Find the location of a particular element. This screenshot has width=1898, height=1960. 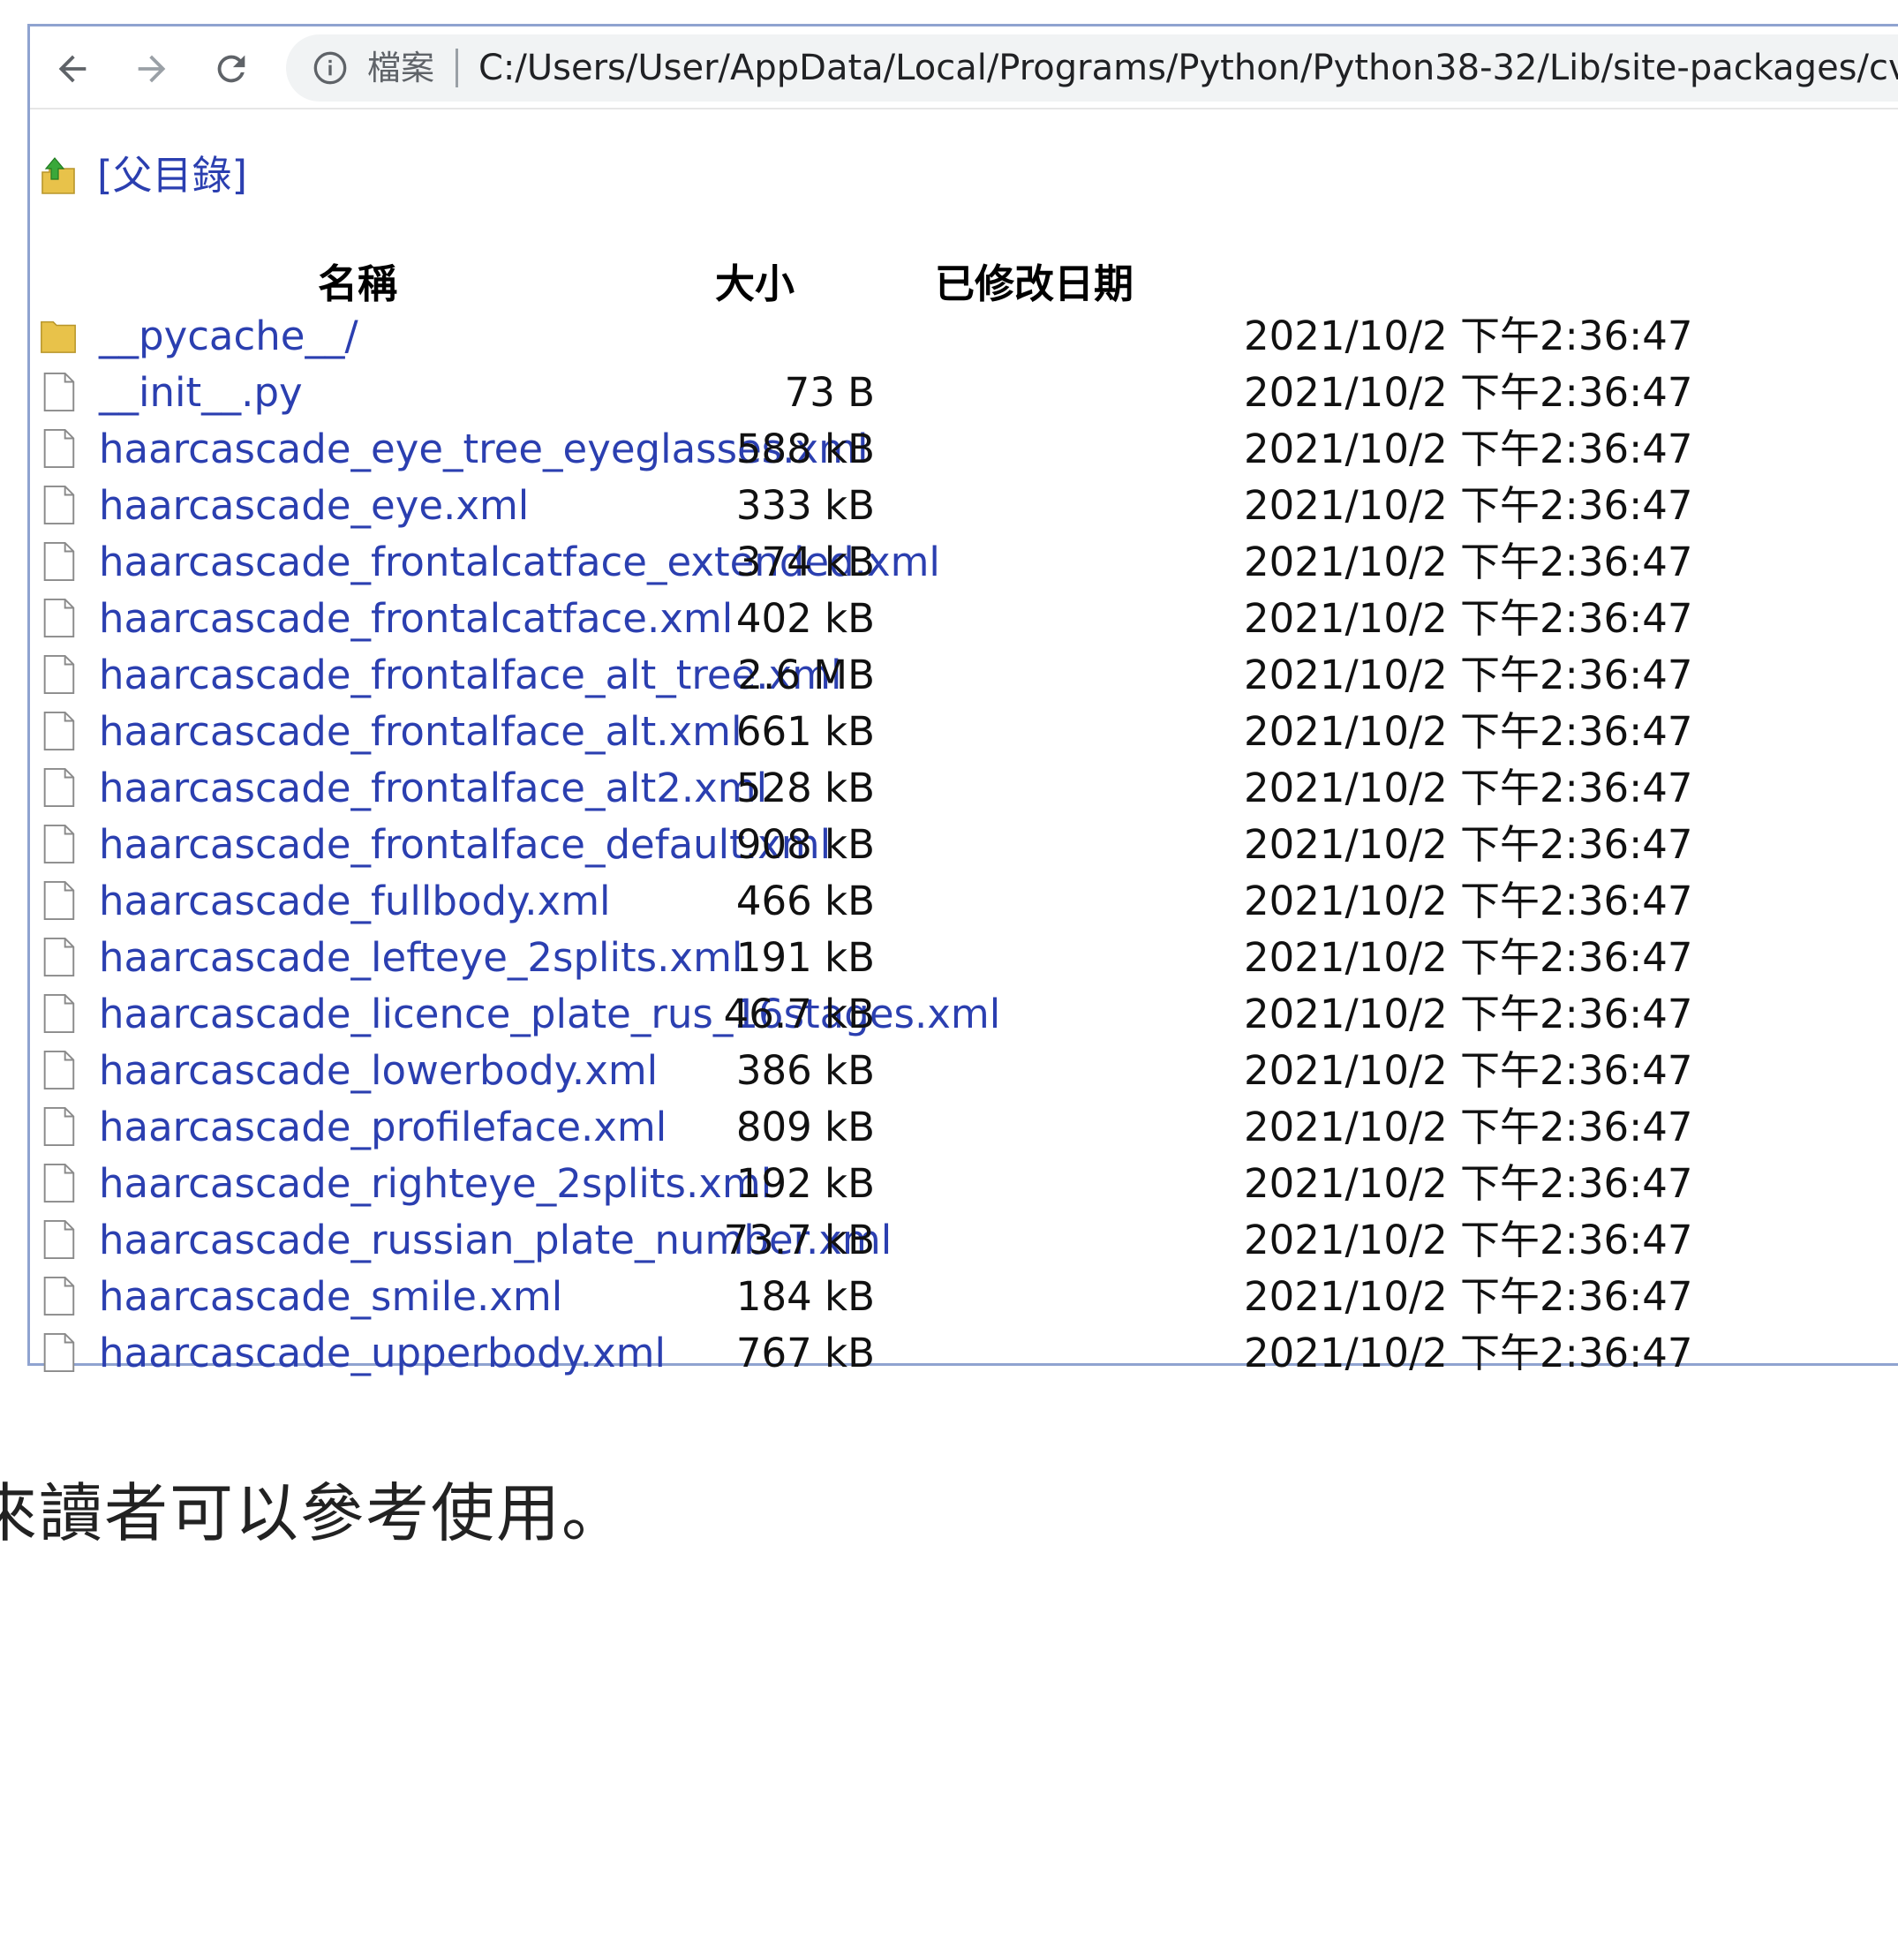

file-name-link: haarcascade_eye.xml is located at coordinates (314, 506).